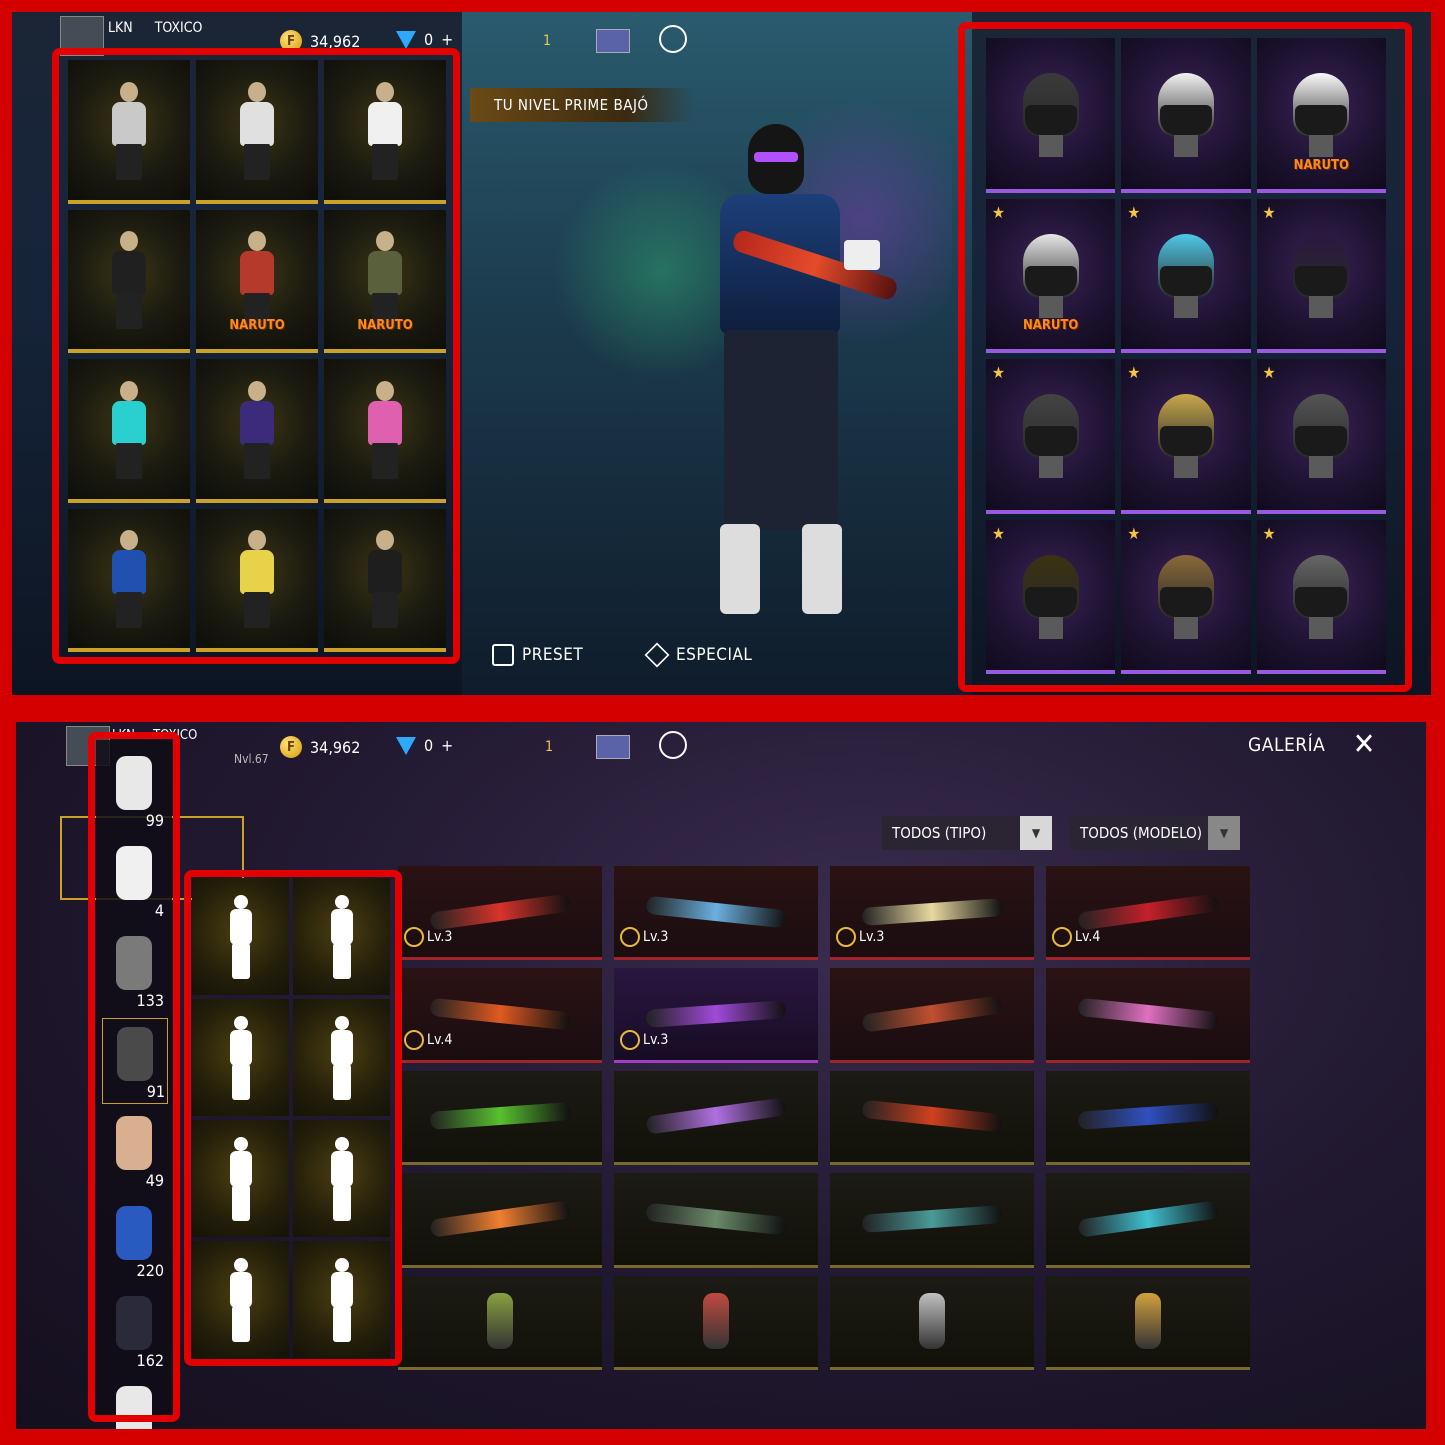  I want to click on preset-button: PRESET, so click(537, 655).